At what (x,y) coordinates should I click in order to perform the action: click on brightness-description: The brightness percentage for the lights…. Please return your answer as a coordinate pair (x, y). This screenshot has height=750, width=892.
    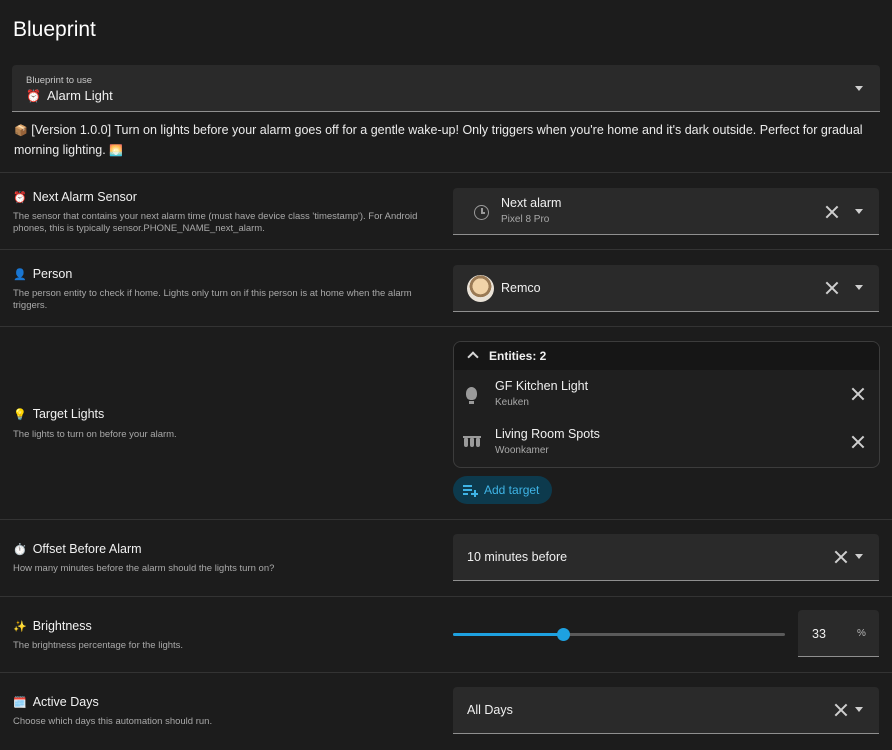
    Looking at the image, I should click on (98, 645).